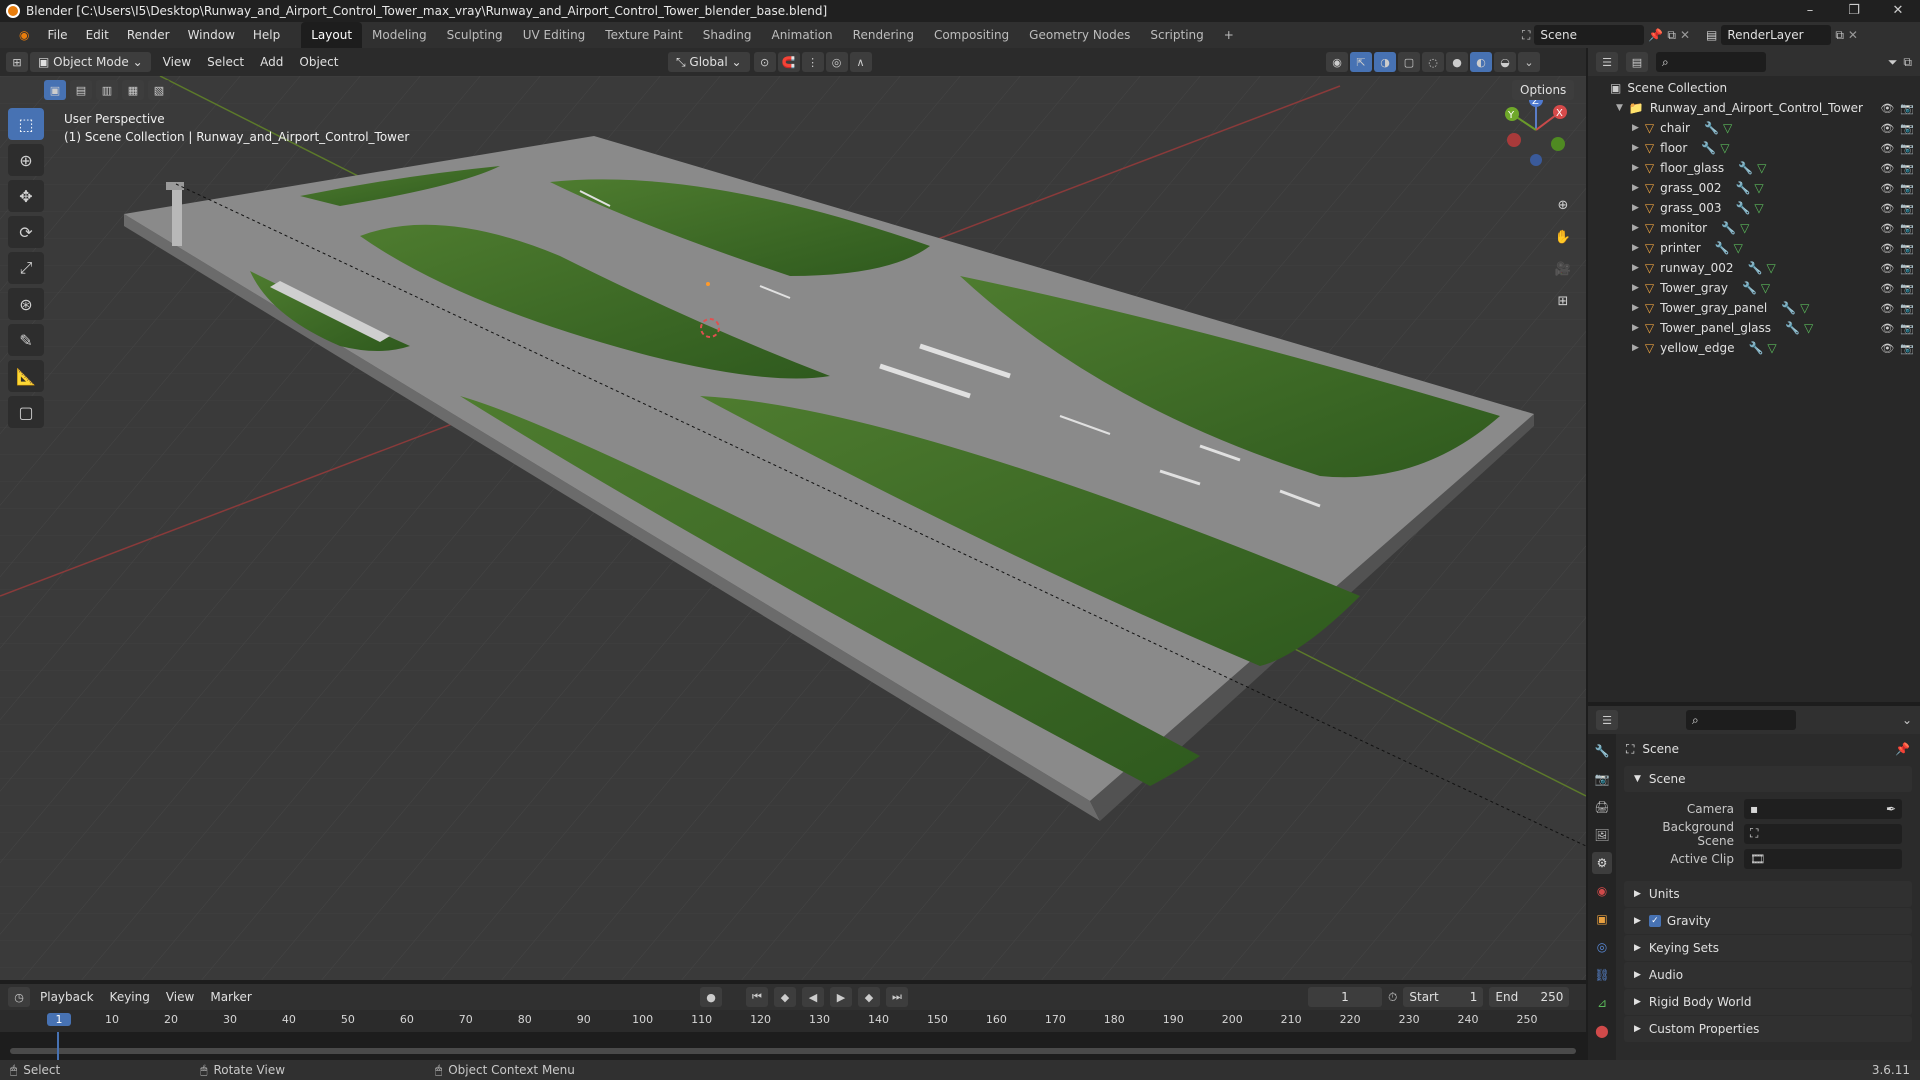 This screenshot has height=1080, width=1920. I want to click on world-tab-icon: ◉, so click(1602, 891).